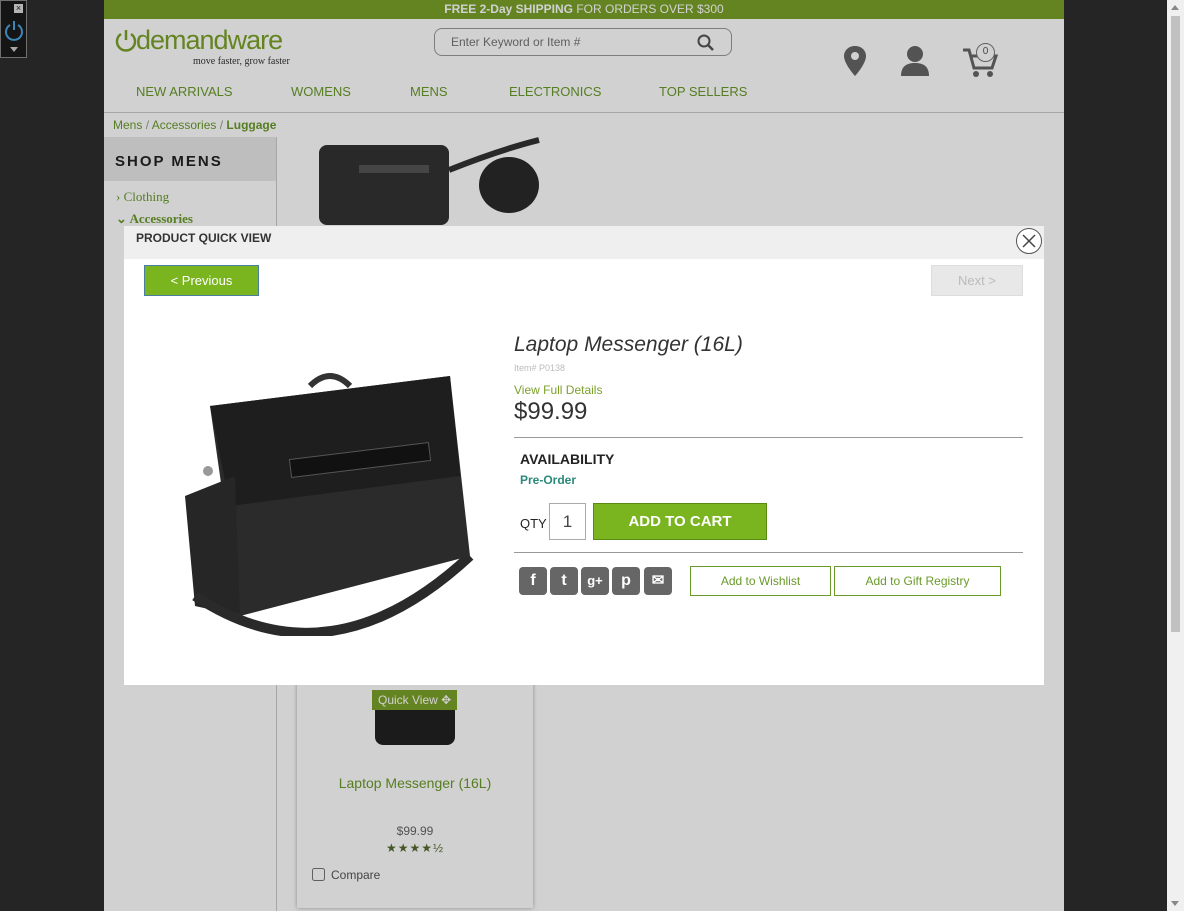 This screenshot has width=1184, height=911. What do you see at coordinates (917, 581) in the screenshot?
I see `add-to-gift-registry-button: Add to Gift Registry` at bounding box center [917, 581].